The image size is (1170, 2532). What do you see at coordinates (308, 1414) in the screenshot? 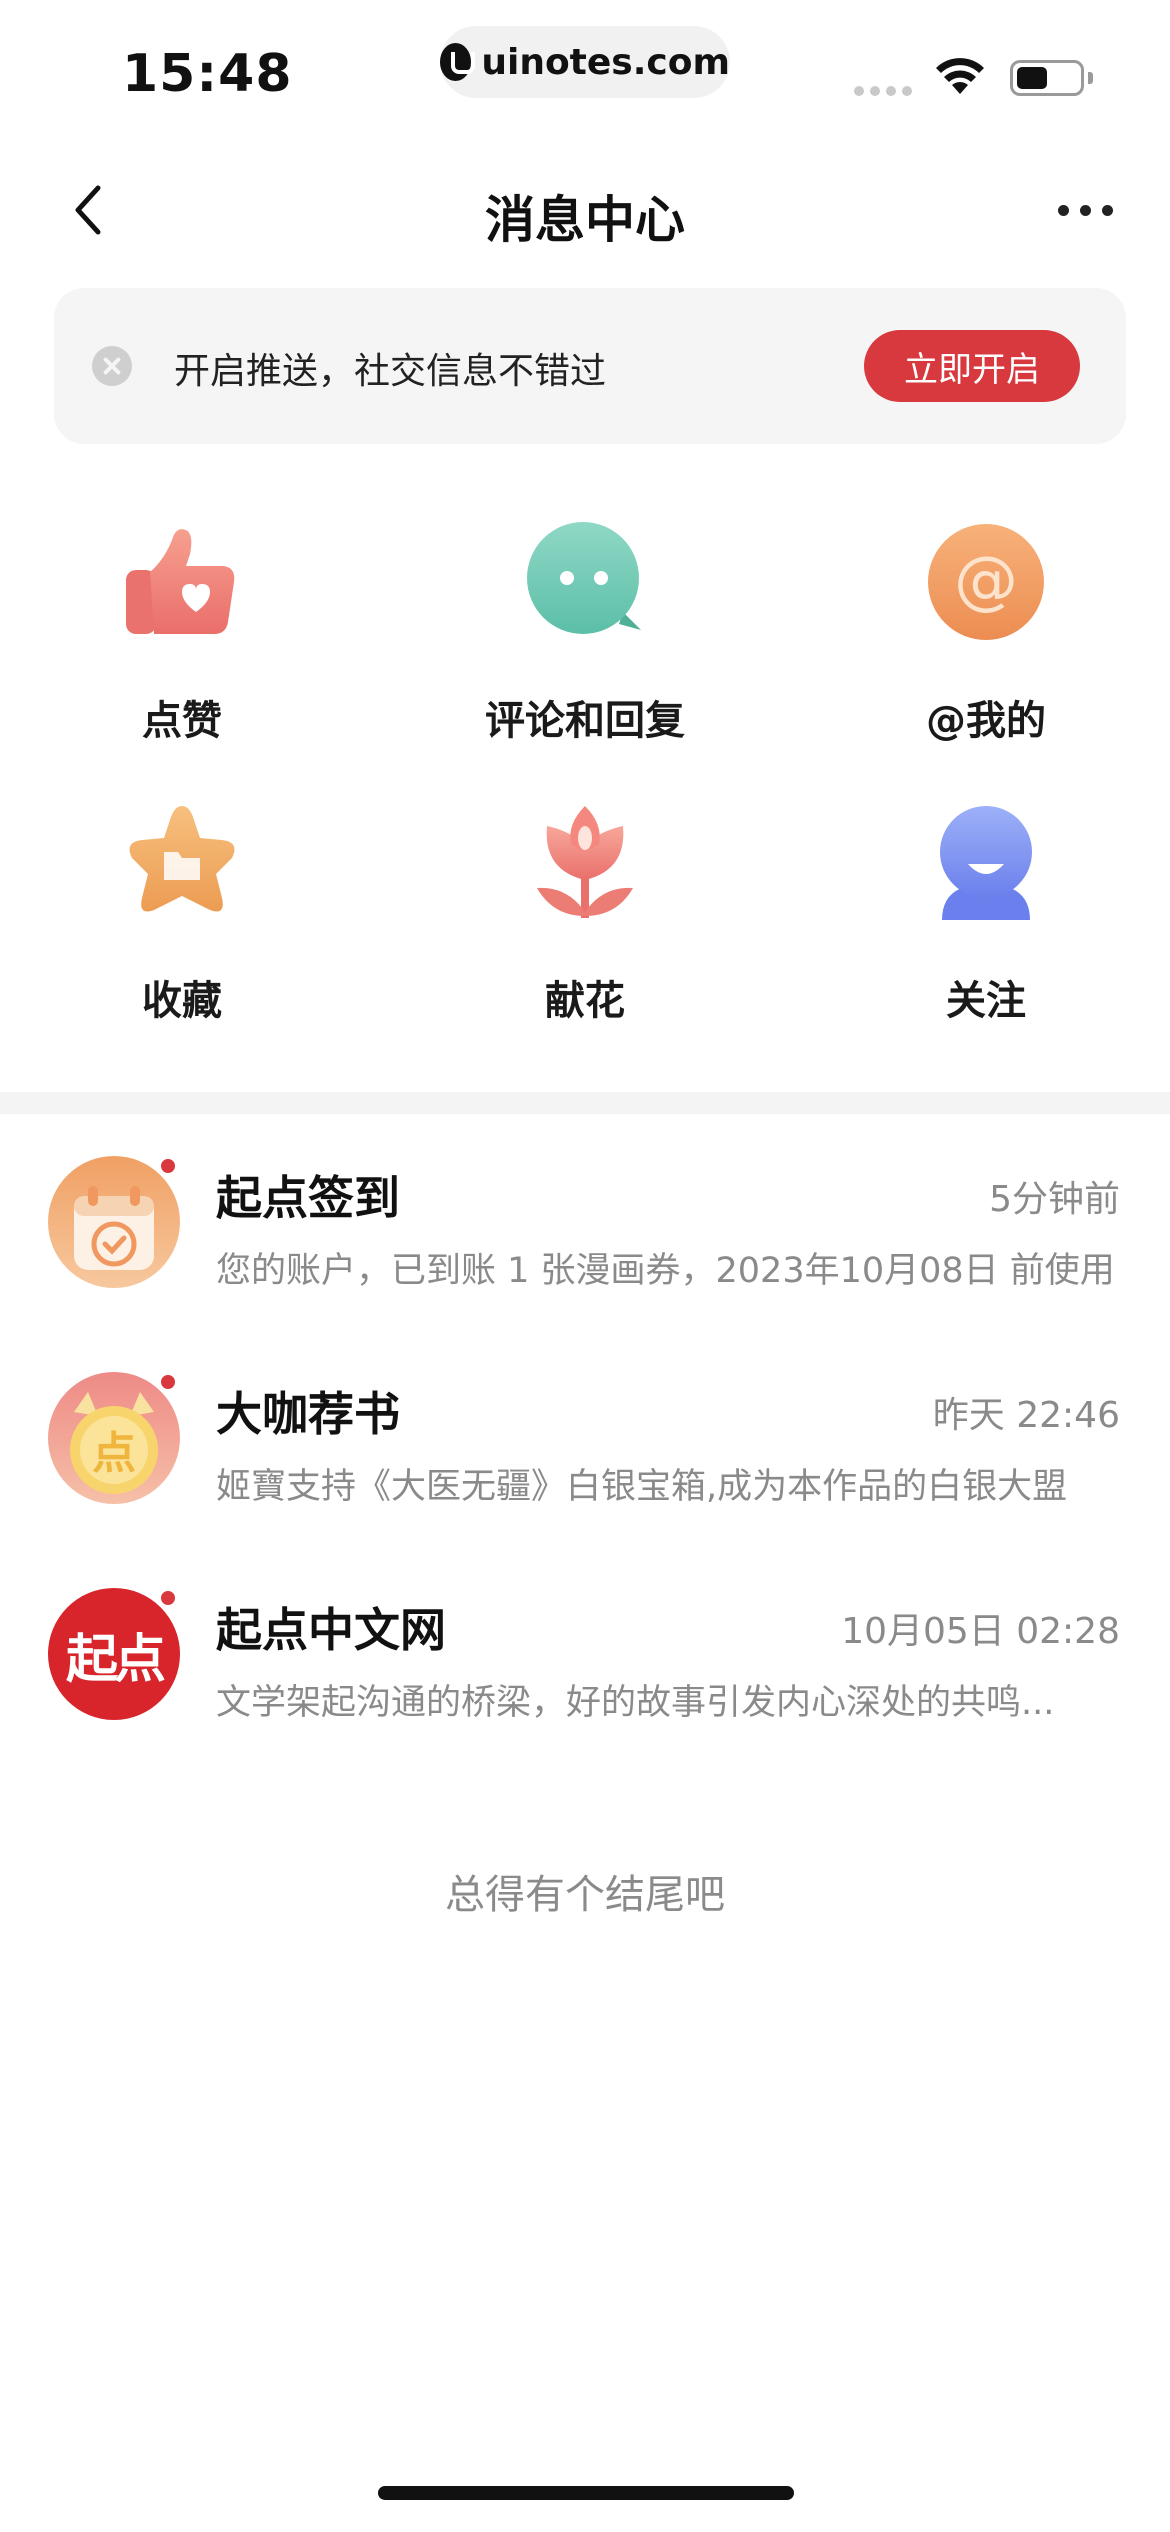
I see `message-title: 大咖荐书` at bounding box center [308, 1414].